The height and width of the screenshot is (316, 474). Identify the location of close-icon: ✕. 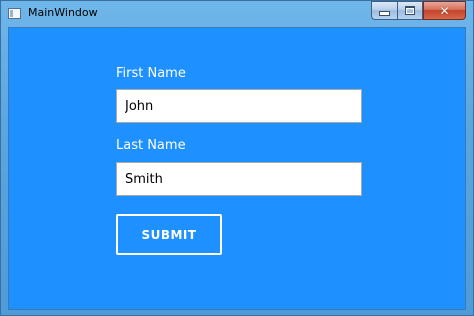
(444, 10).